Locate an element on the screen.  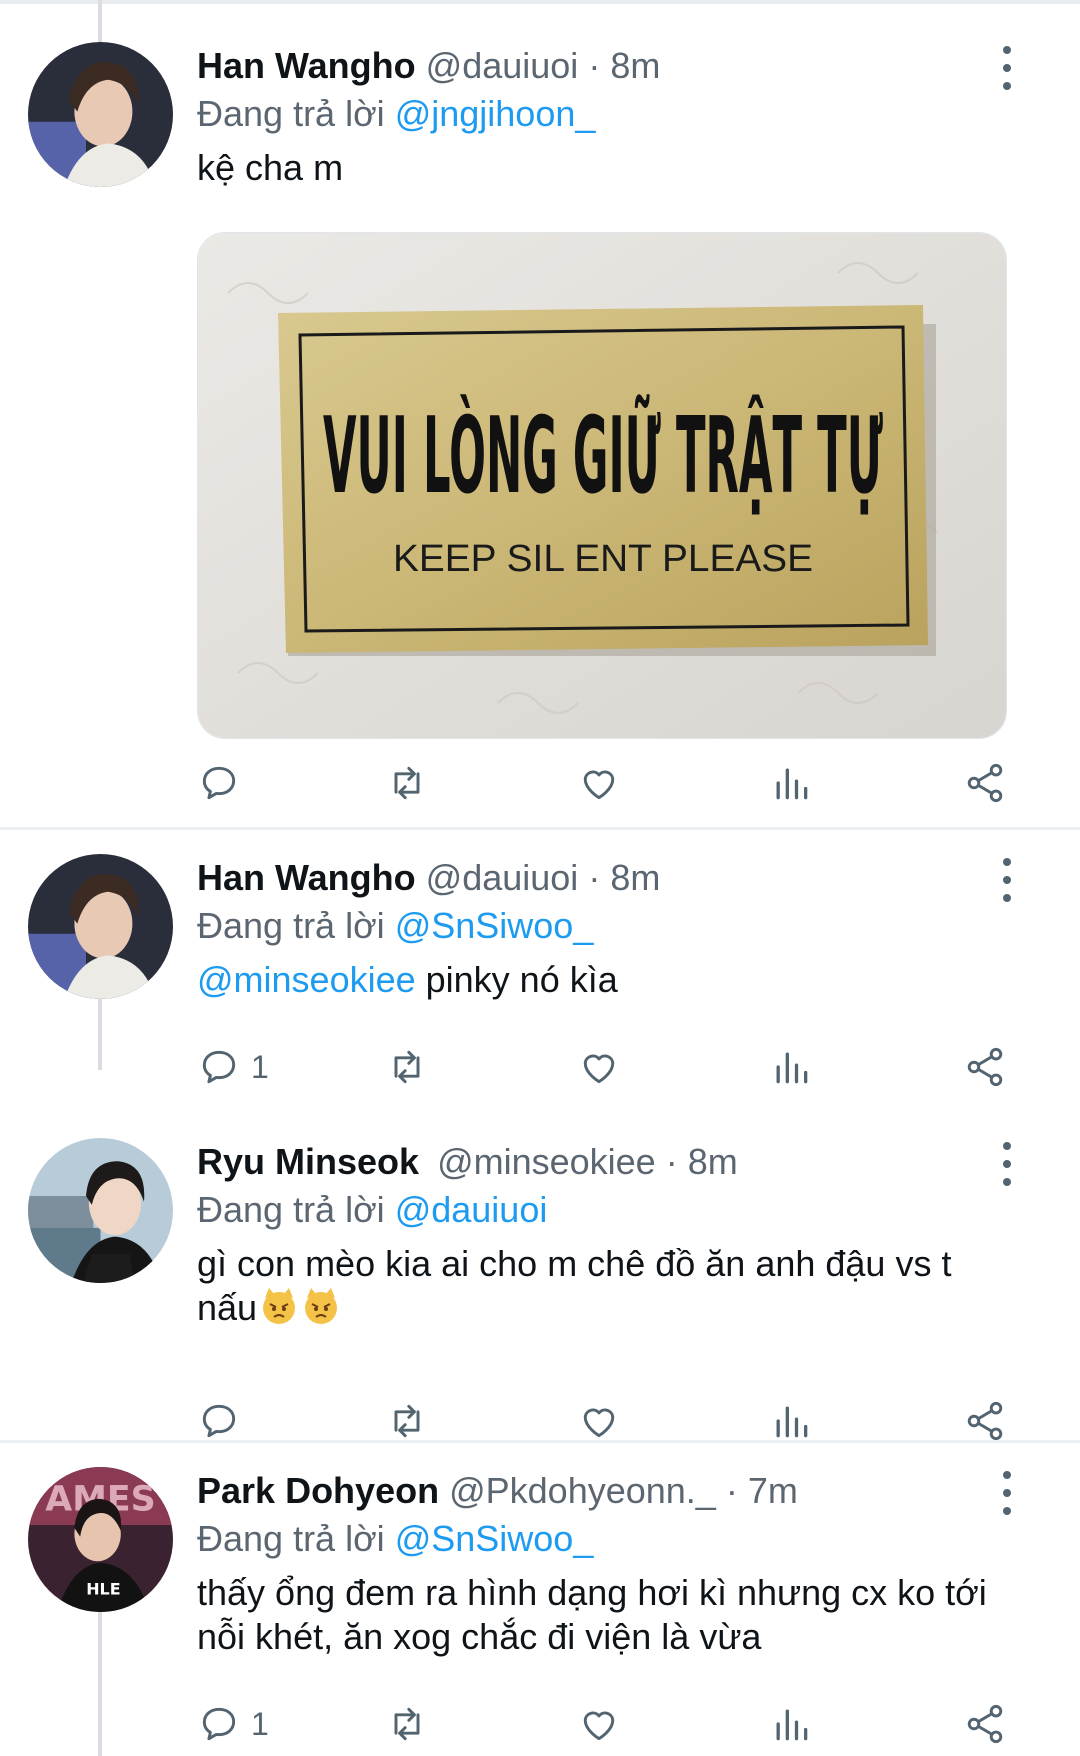
sign-sub-text: KEEP SIL ENT PLEASE is located at coordinates (603, 559).